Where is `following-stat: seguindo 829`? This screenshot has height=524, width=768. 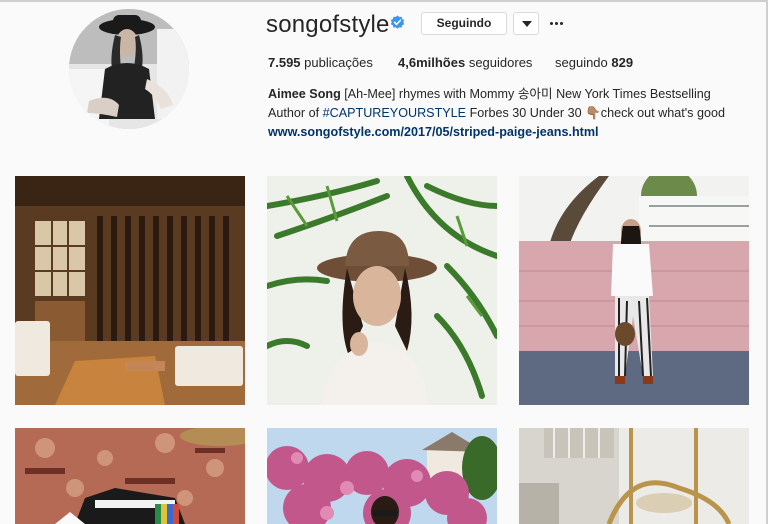
following-stat: seguindo 829 is located at coordinates (594, 63).